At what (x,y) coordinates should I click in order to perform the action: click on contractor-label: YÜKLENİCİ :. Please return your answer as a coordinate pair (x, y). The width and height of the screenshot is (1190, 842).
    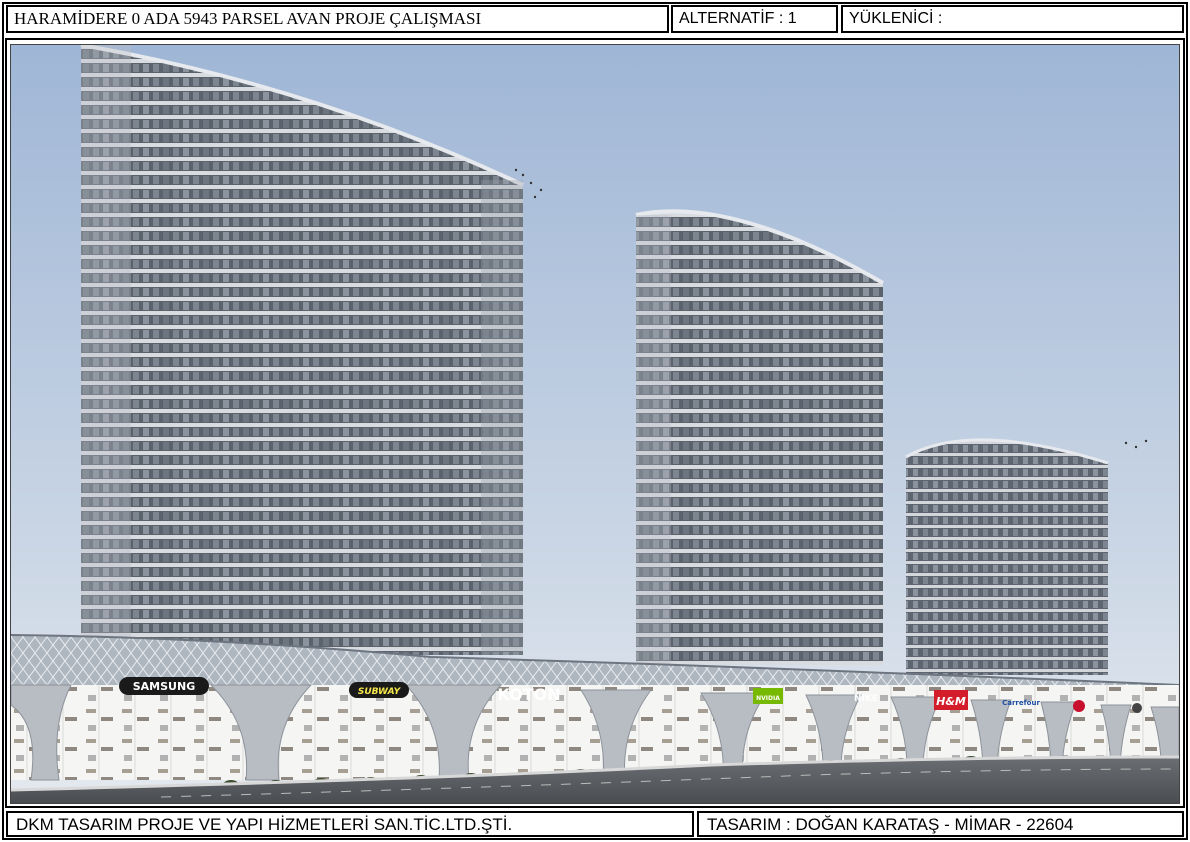
    Looking at the image, I should click on (1012, 19).